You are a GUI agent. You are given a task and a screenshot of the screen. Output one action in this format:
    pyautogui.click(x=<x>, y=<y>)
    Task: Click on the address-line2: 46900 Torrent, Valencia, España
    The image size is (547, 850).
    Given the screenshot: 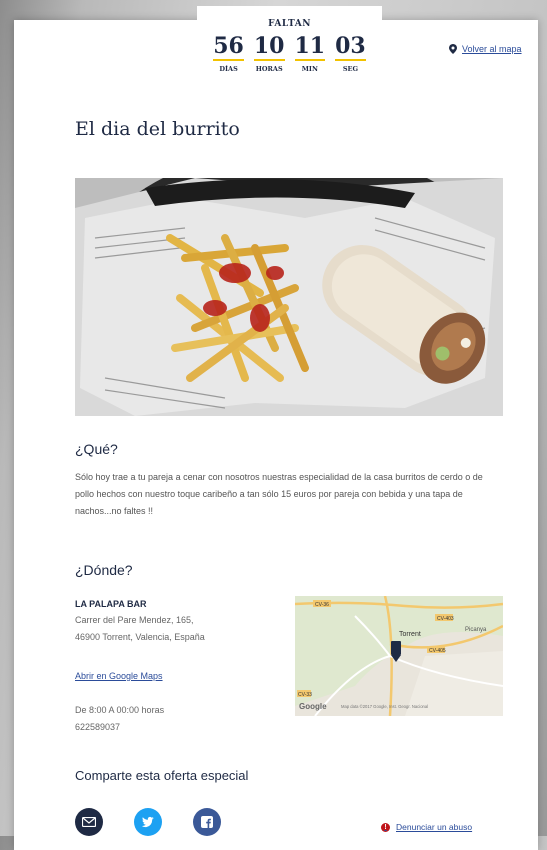 What is the action you would take?
    pyautogui.click(x=140, y=637)
    